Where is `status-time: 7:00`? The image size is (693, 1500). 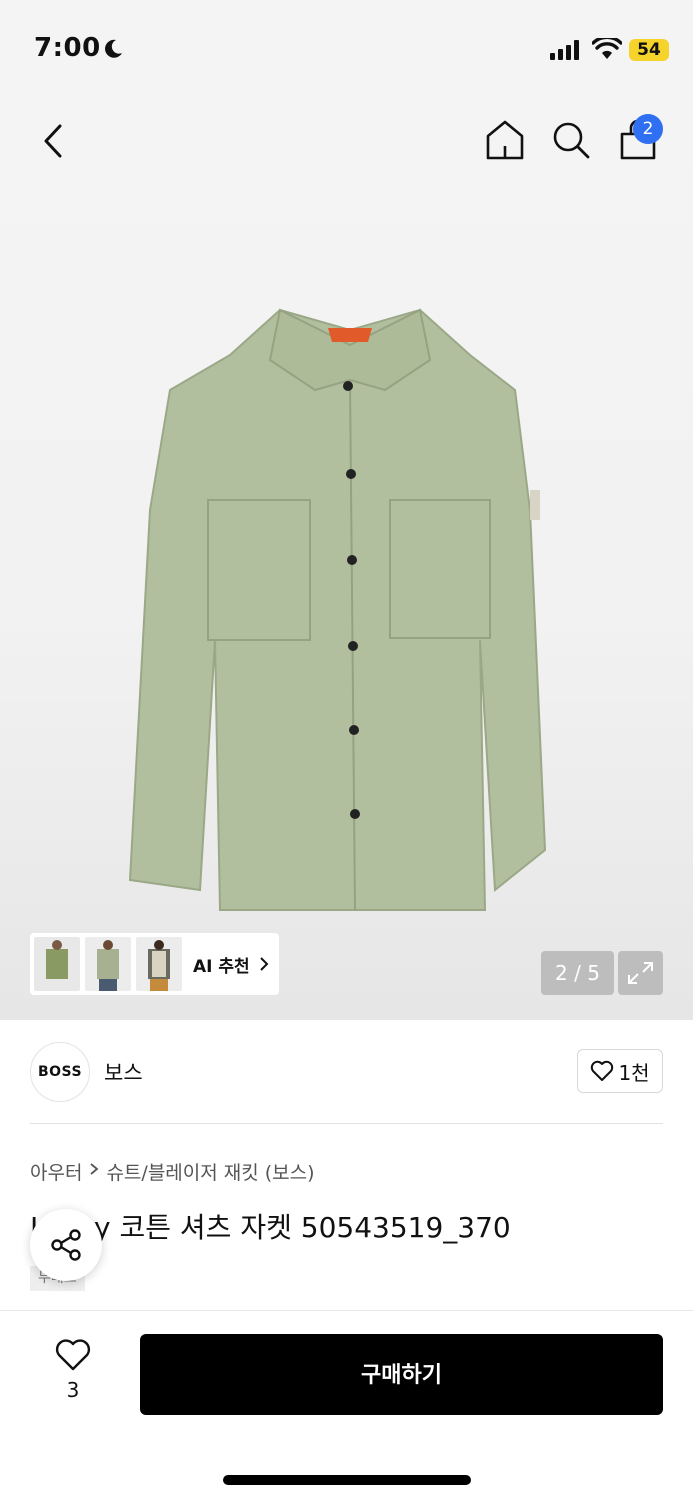 status-time: 7:00 is located at coordinates (67, 48).